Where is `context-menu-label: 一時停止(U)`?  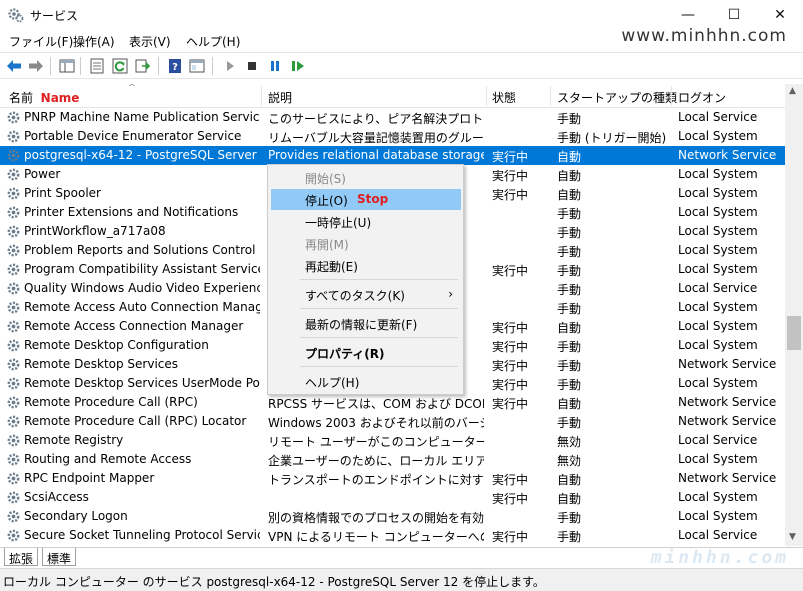 context-menu-label: 一時停止(U) is located at coordinates (338, 223).